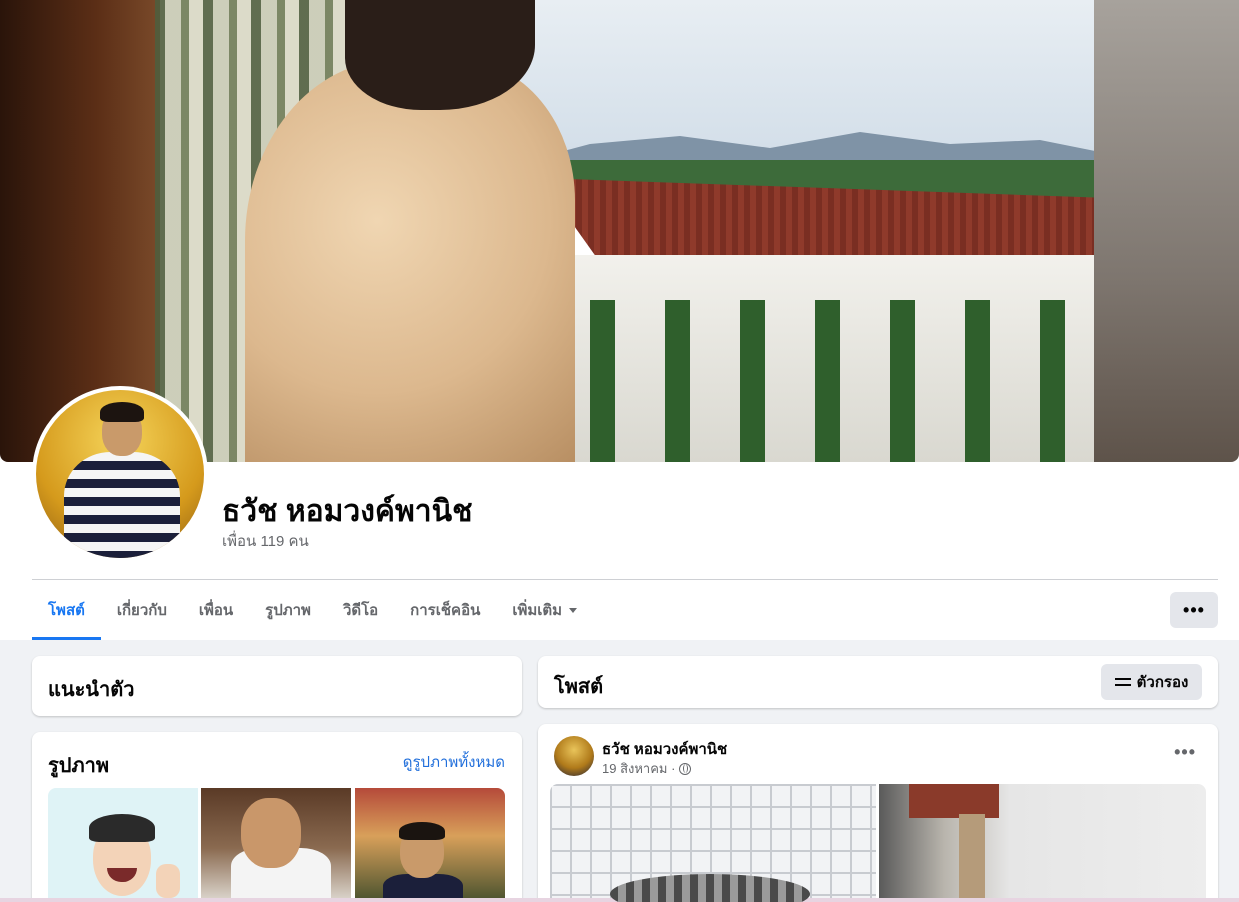 Image resolution: width=1239 pixels, height=902 pixels. Describe the element at coordinates (579, 687) in the screenshot. I see `posts-title: โพสต์` at that location.